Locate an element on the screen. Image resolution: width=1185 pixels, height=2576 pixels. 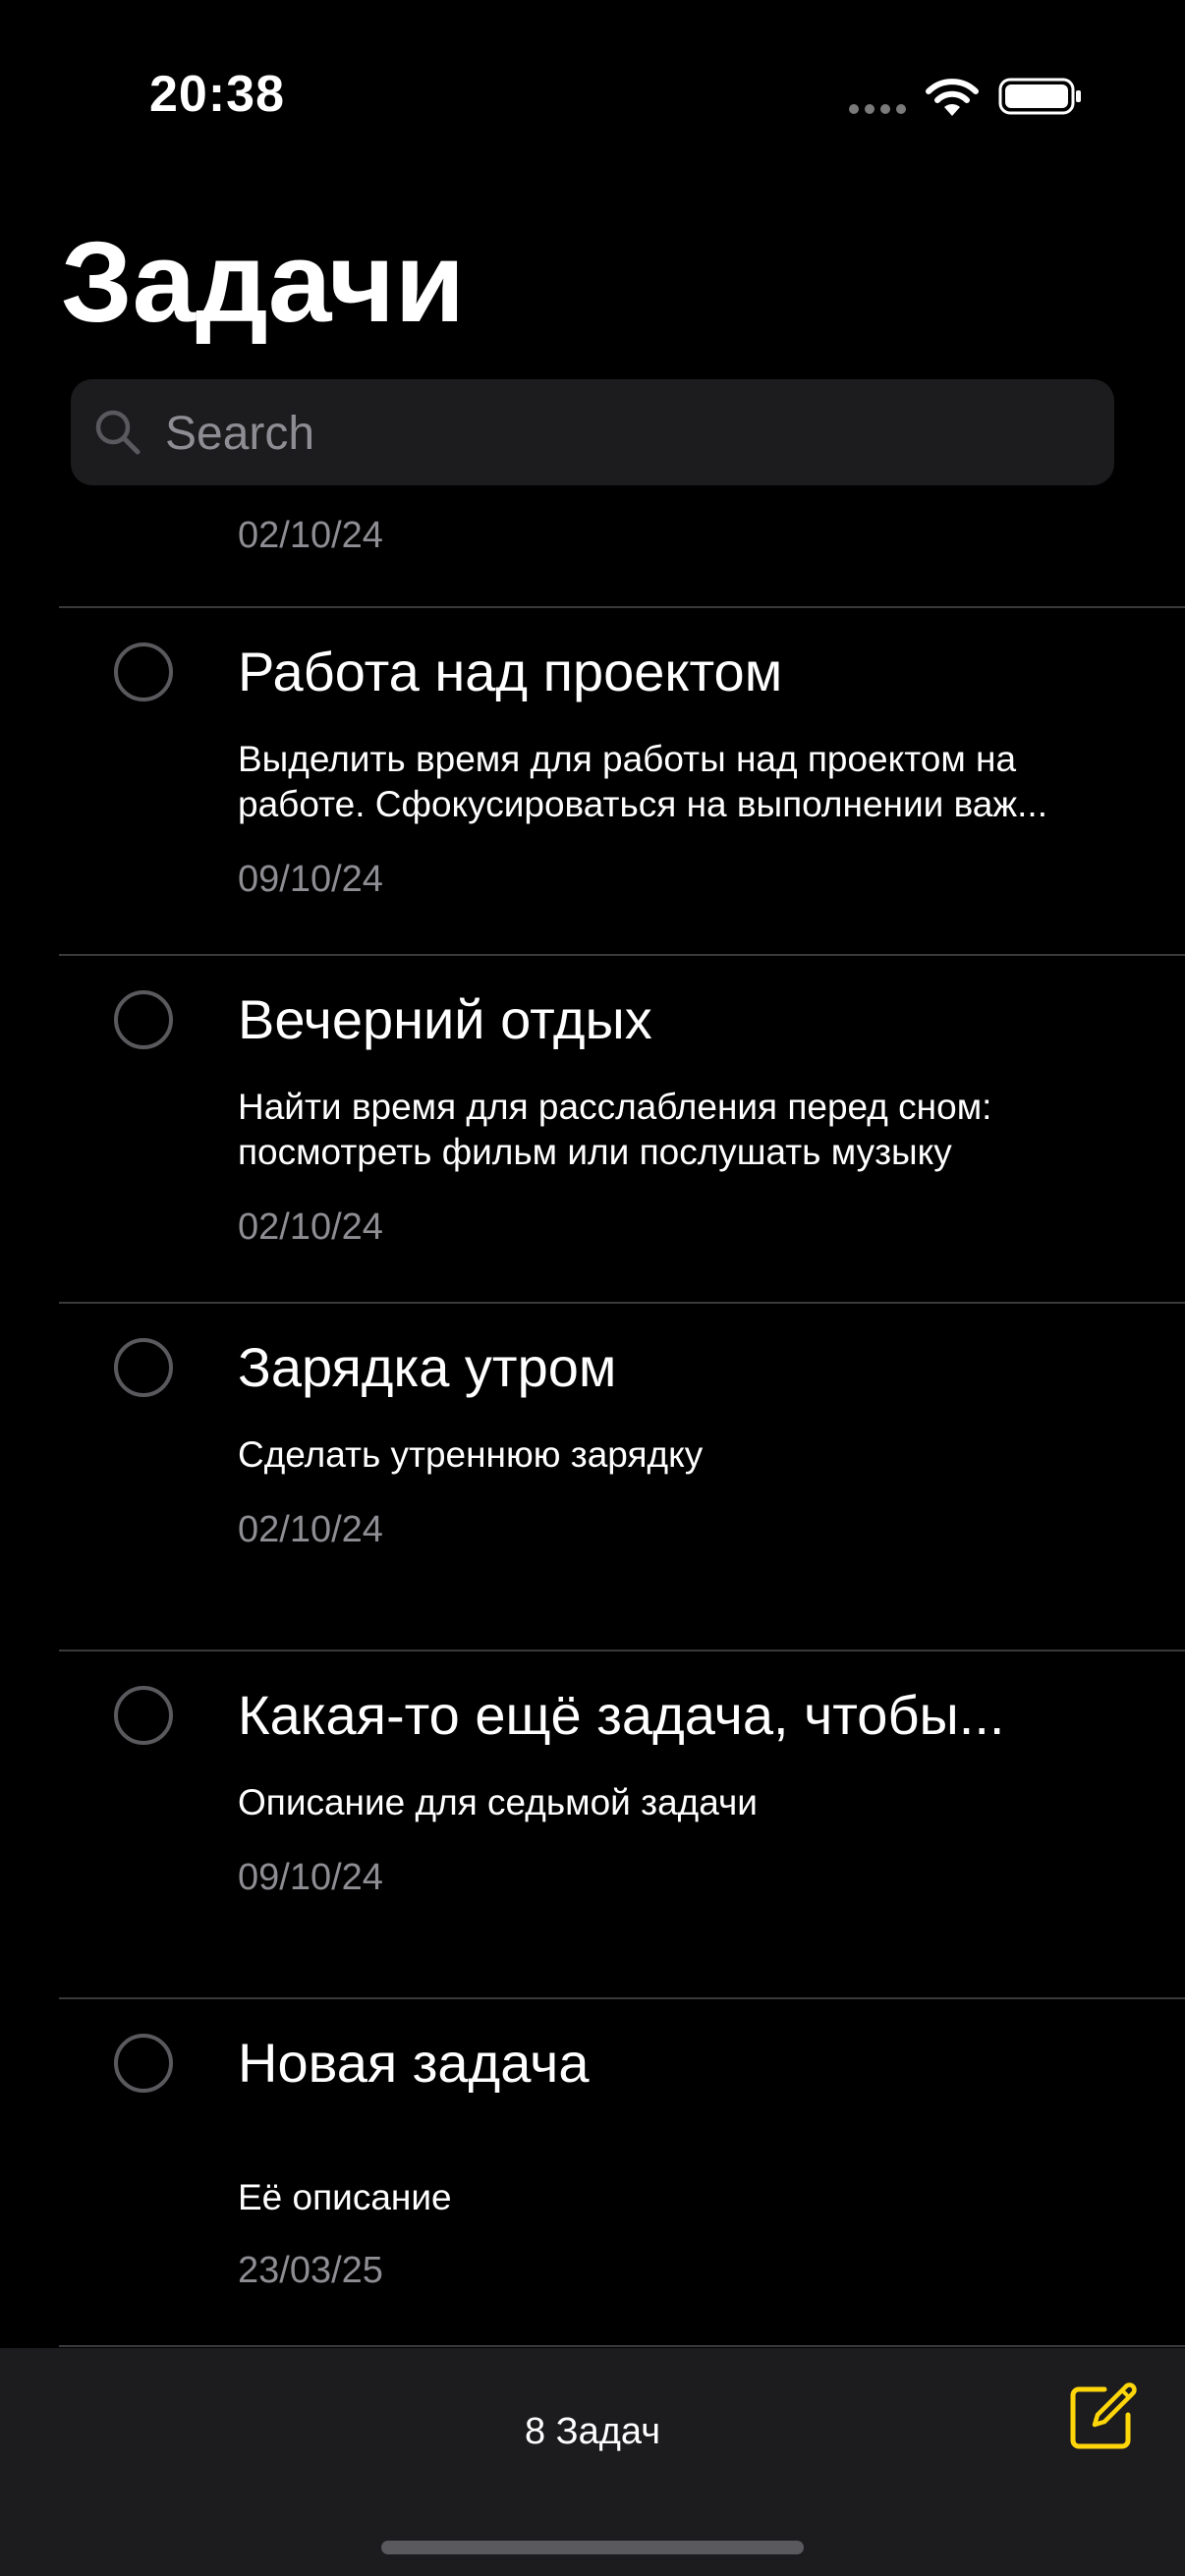
status-time: 20:38 is located at coordinates (217, 94).